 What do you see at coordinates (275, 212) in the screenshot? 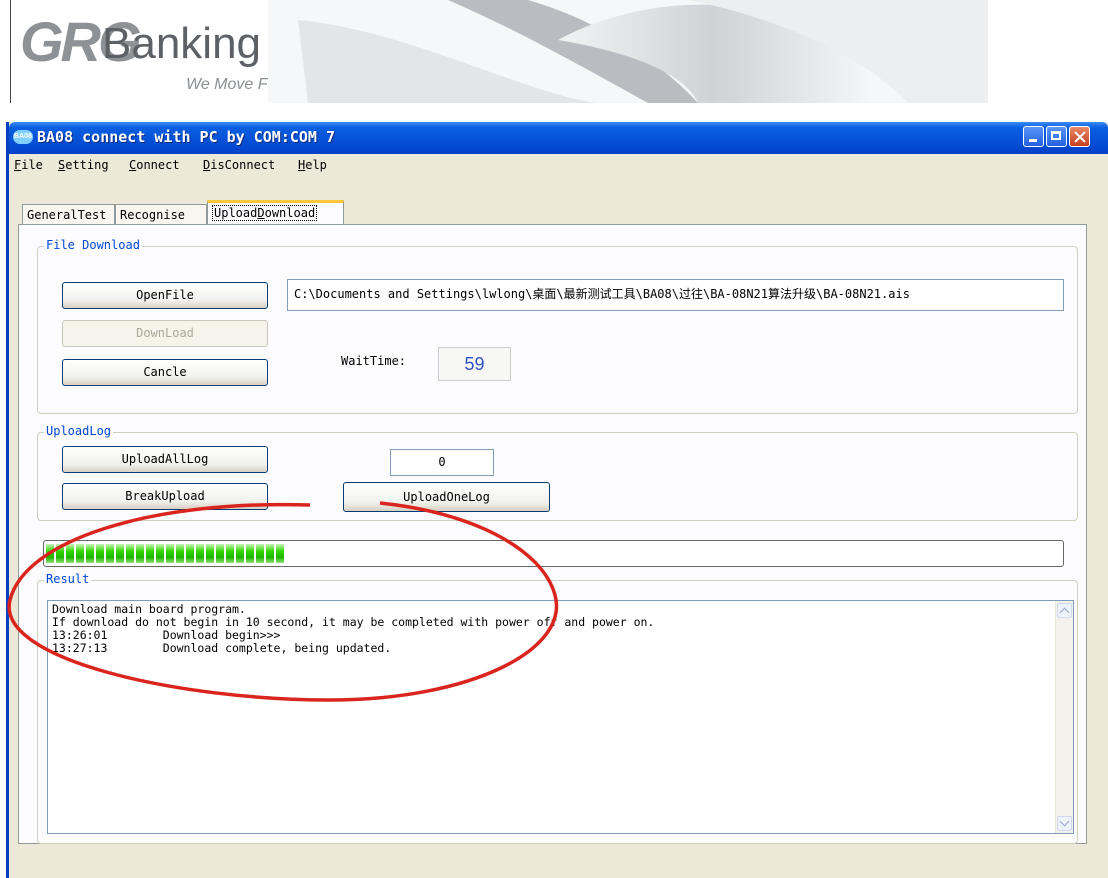
I see `tab-uploaddownload: UploadDownload` at bounding box center [275, 212].